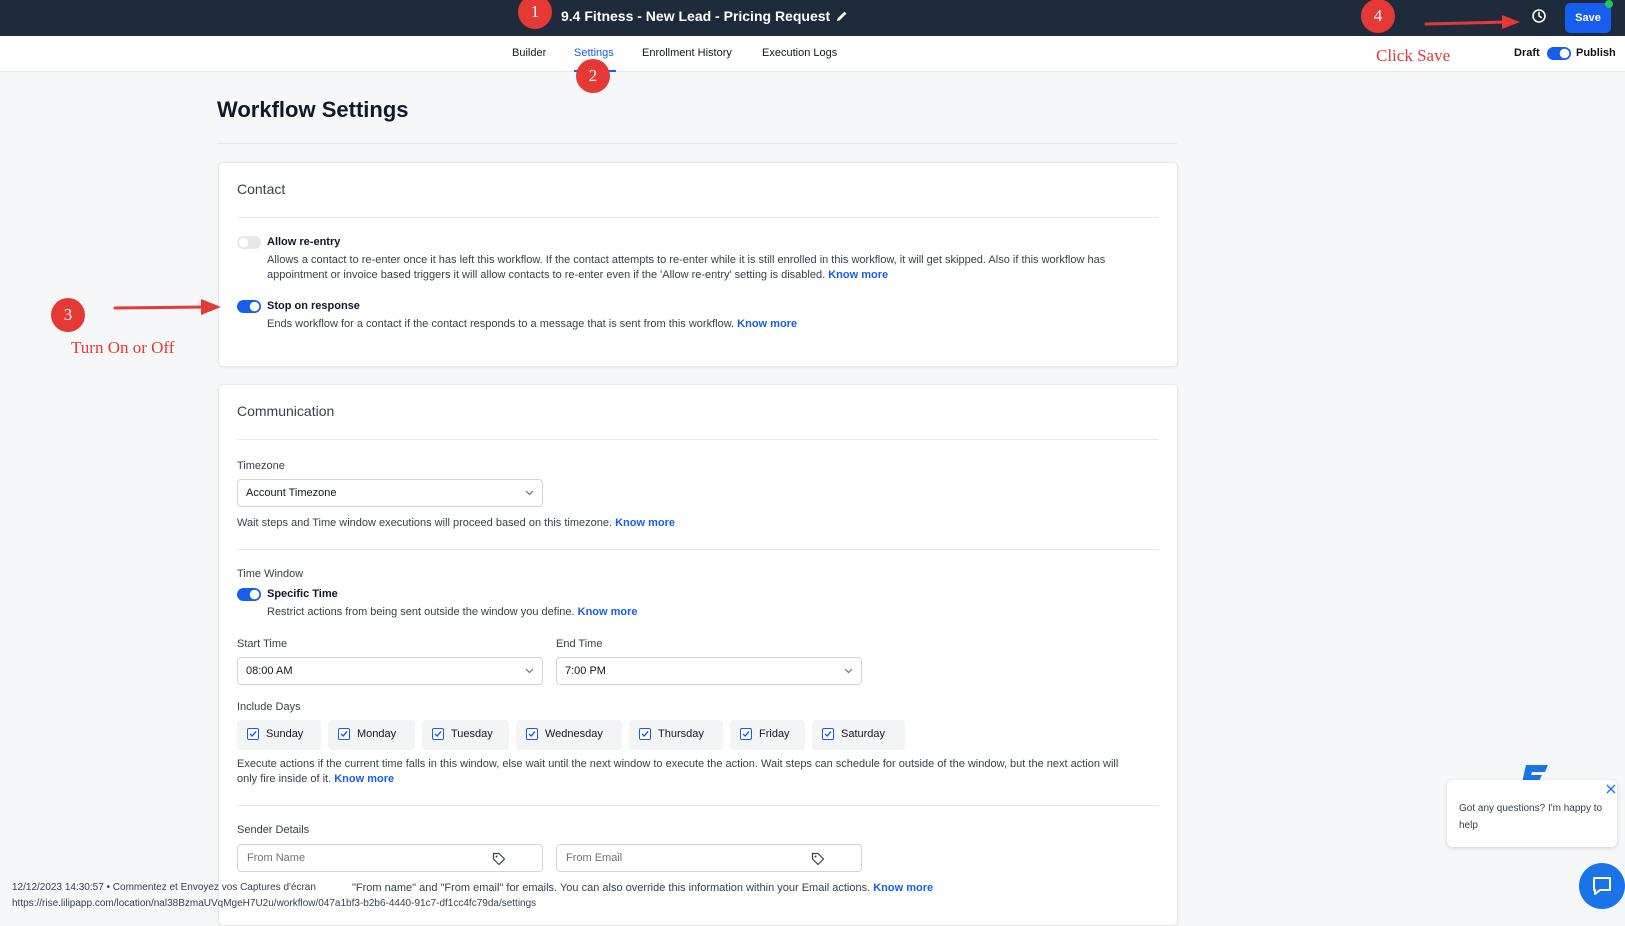  I want to click on day-label: Sunday, so click(285, 734).